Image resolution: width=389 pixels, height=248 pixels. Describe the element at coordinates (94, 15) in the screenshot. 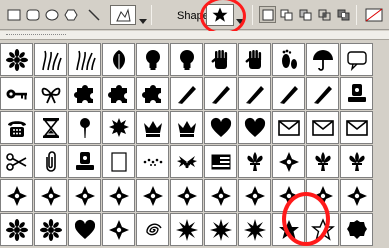

I see `line-tool-icon` at that location.